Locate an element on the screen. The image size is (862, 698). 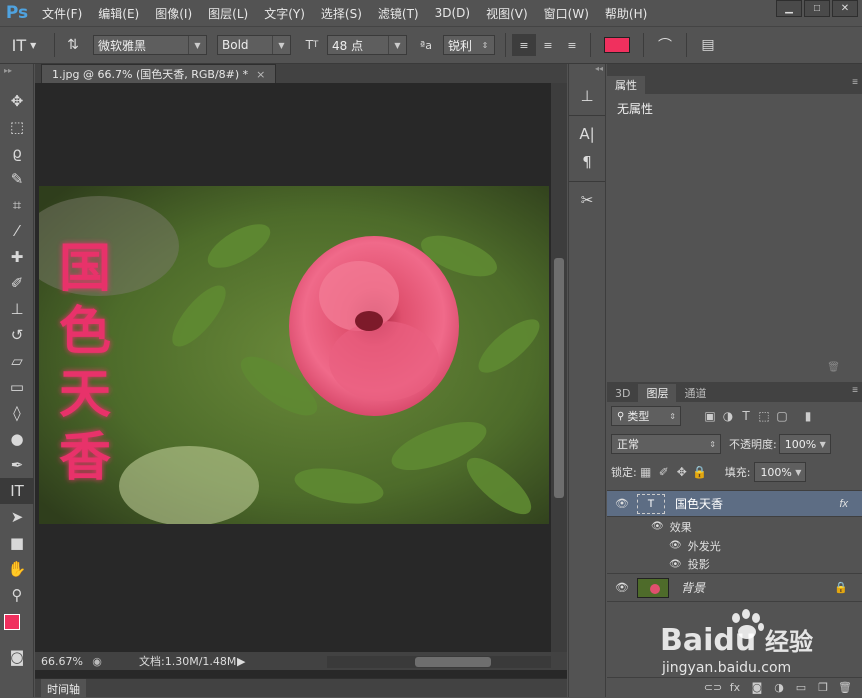
effects-group-row: 👁 效果 is located at coordinates (734, 526).